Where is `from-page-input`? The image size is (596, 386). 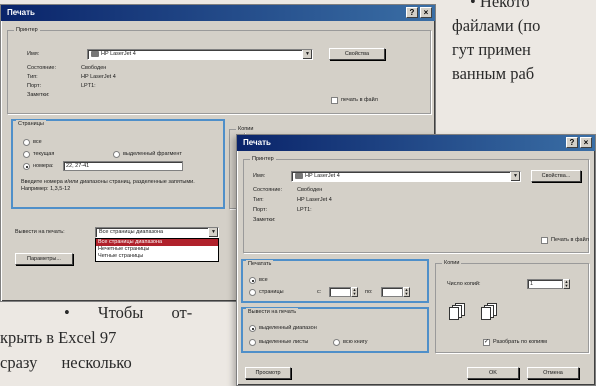
from-page-input is located at coordinates (340, 292).